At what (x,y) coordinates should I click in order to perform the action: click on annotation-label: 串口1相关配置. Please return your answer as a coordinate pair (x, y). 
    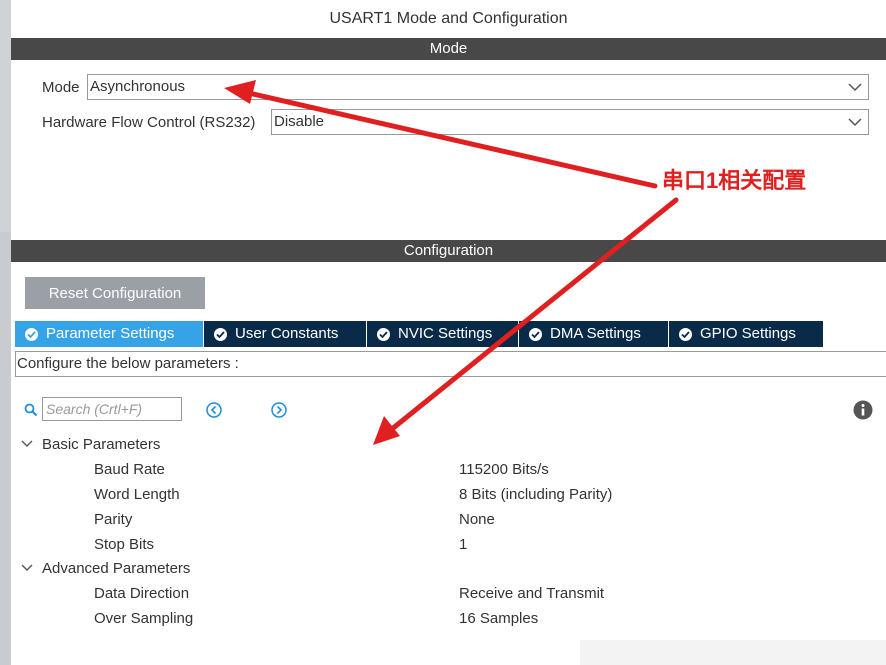
    Looking at the image, I should click on (734, 180).